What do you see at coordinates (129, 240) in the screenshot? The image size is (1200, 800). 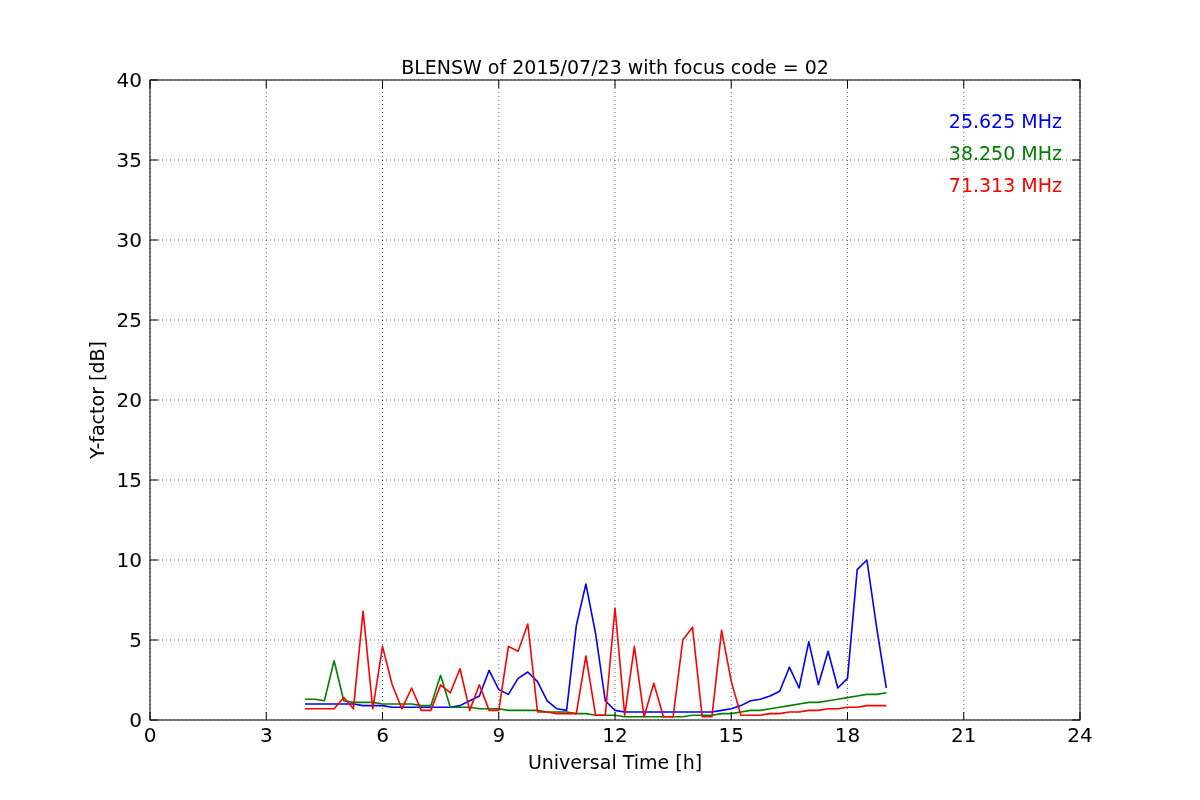 I see `tick-label: 30` at bounding box center [129, 240].